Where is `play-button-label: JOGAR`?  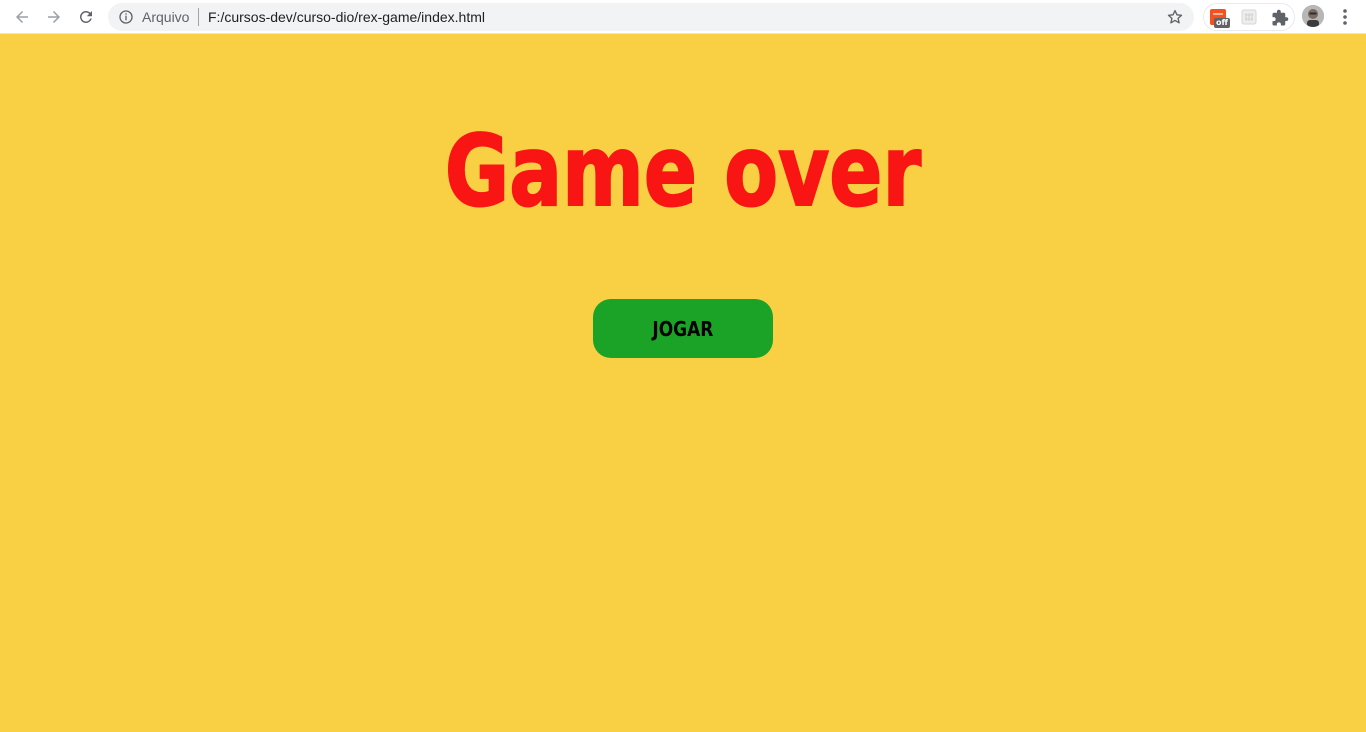
play-button-label: JOGAR is located at coordinates (683, 328).